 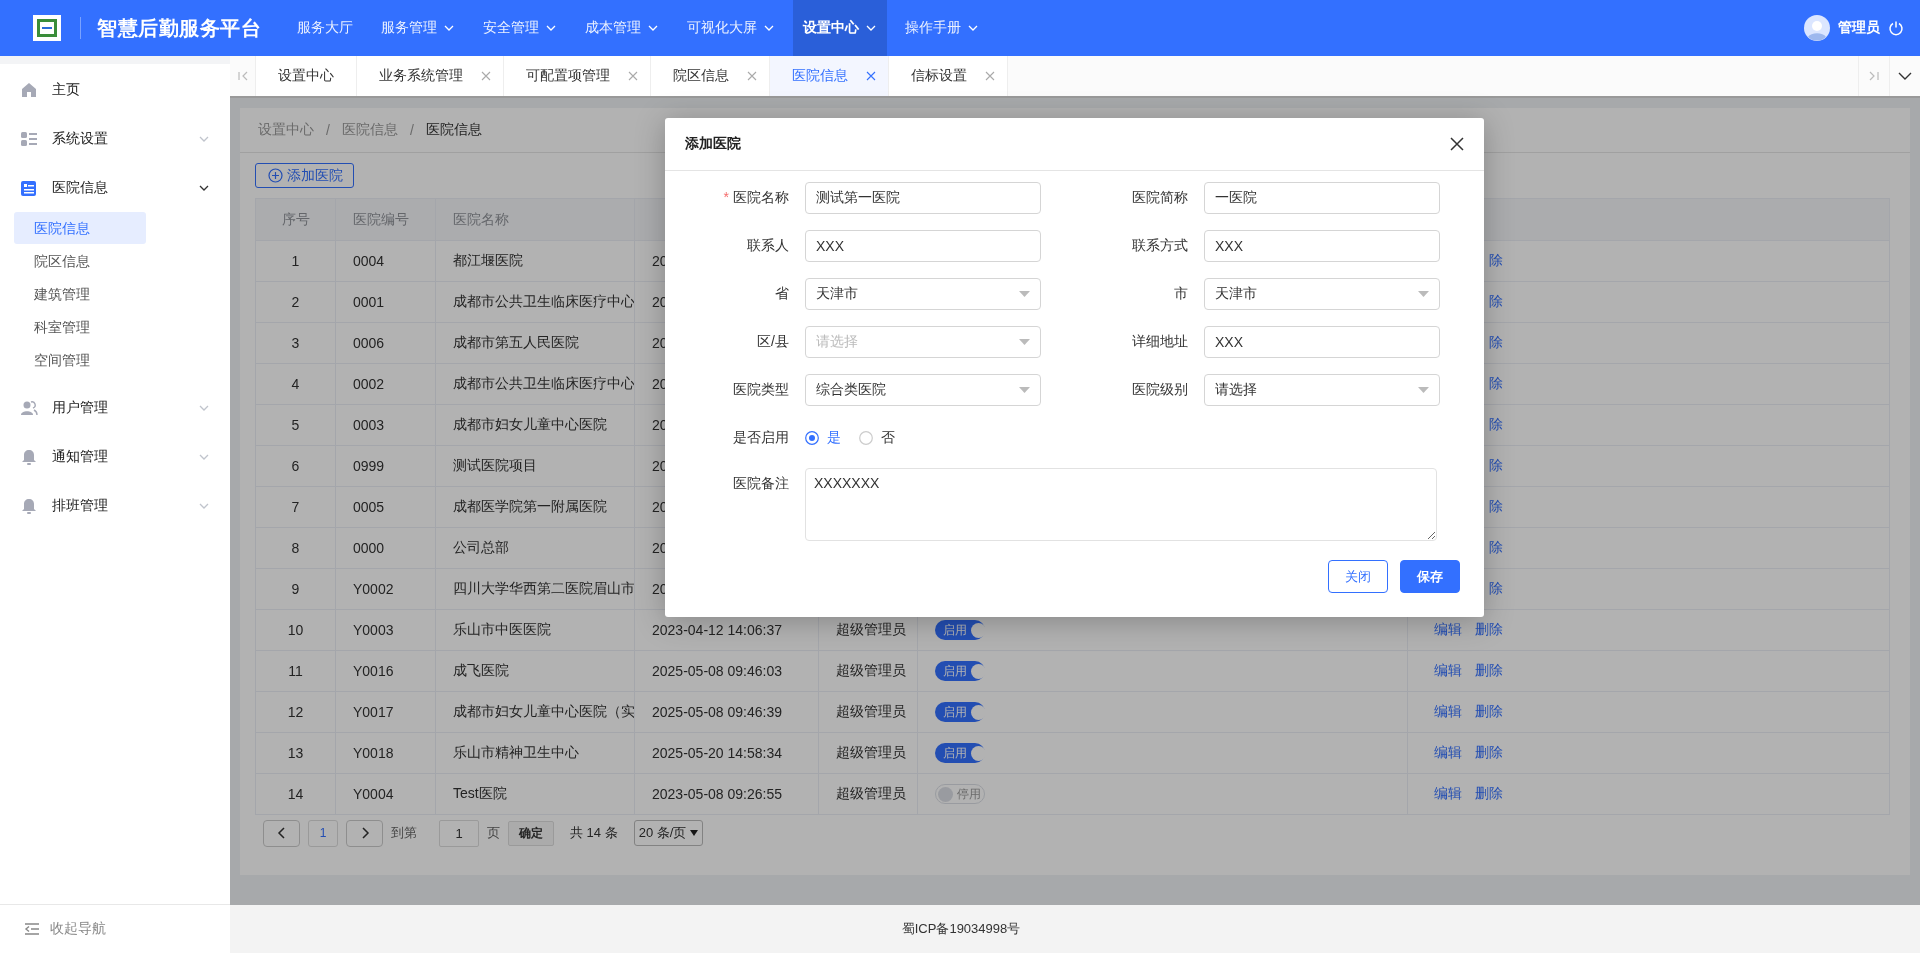 I want to click on select-field: 综合类医院, so click(x=923, y=390).